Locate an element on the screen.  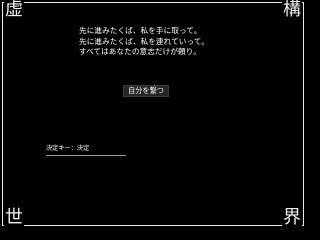
corner-glyph-top-left: 虚 is located at coordinates (14, 10).